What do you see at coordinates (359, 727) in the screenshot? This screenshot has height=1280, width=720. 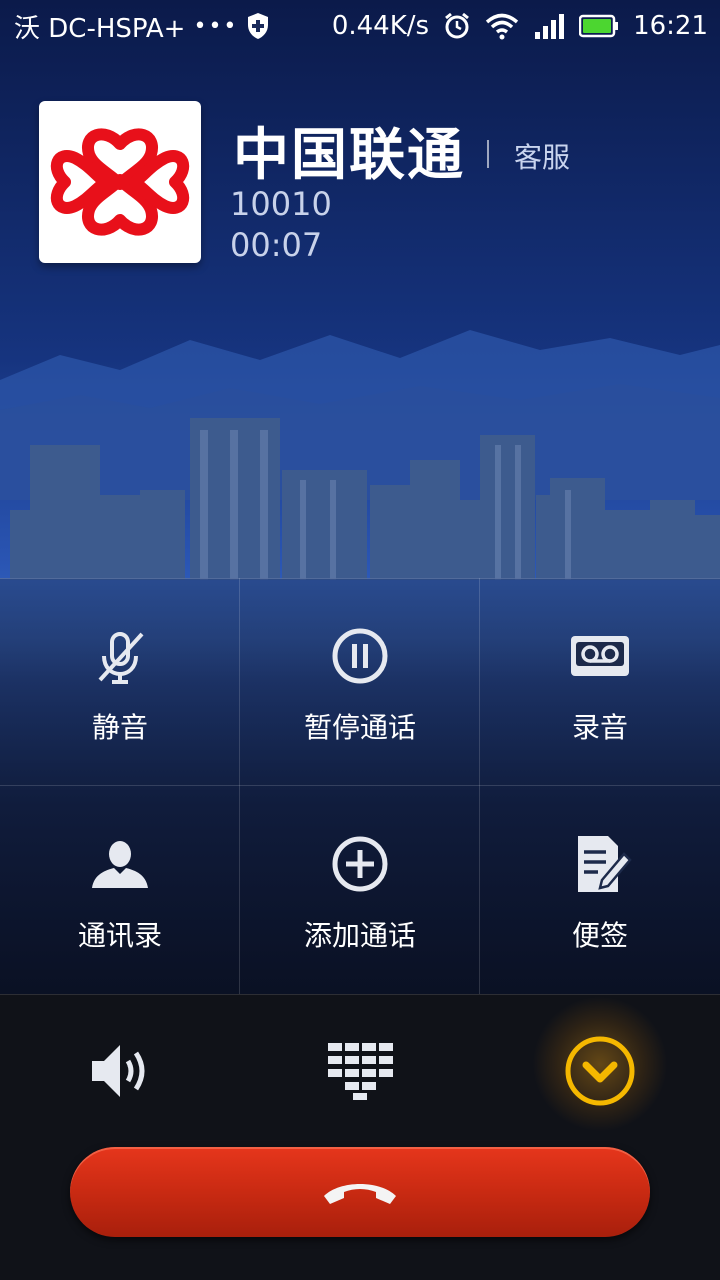 I see `hold-call-label: 暂停通话` at bounding box center [359, 727].